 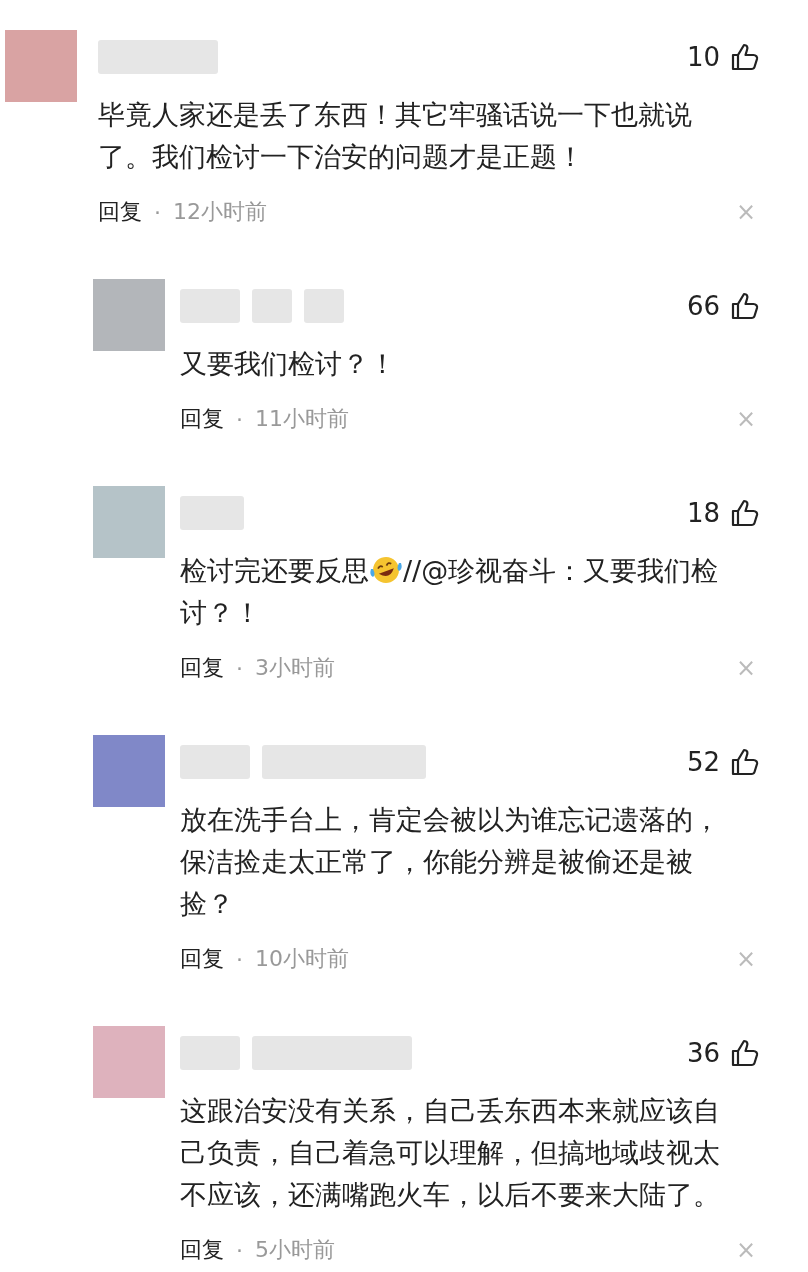 I want to click on like-count: 66, so click(x=703, y=306).